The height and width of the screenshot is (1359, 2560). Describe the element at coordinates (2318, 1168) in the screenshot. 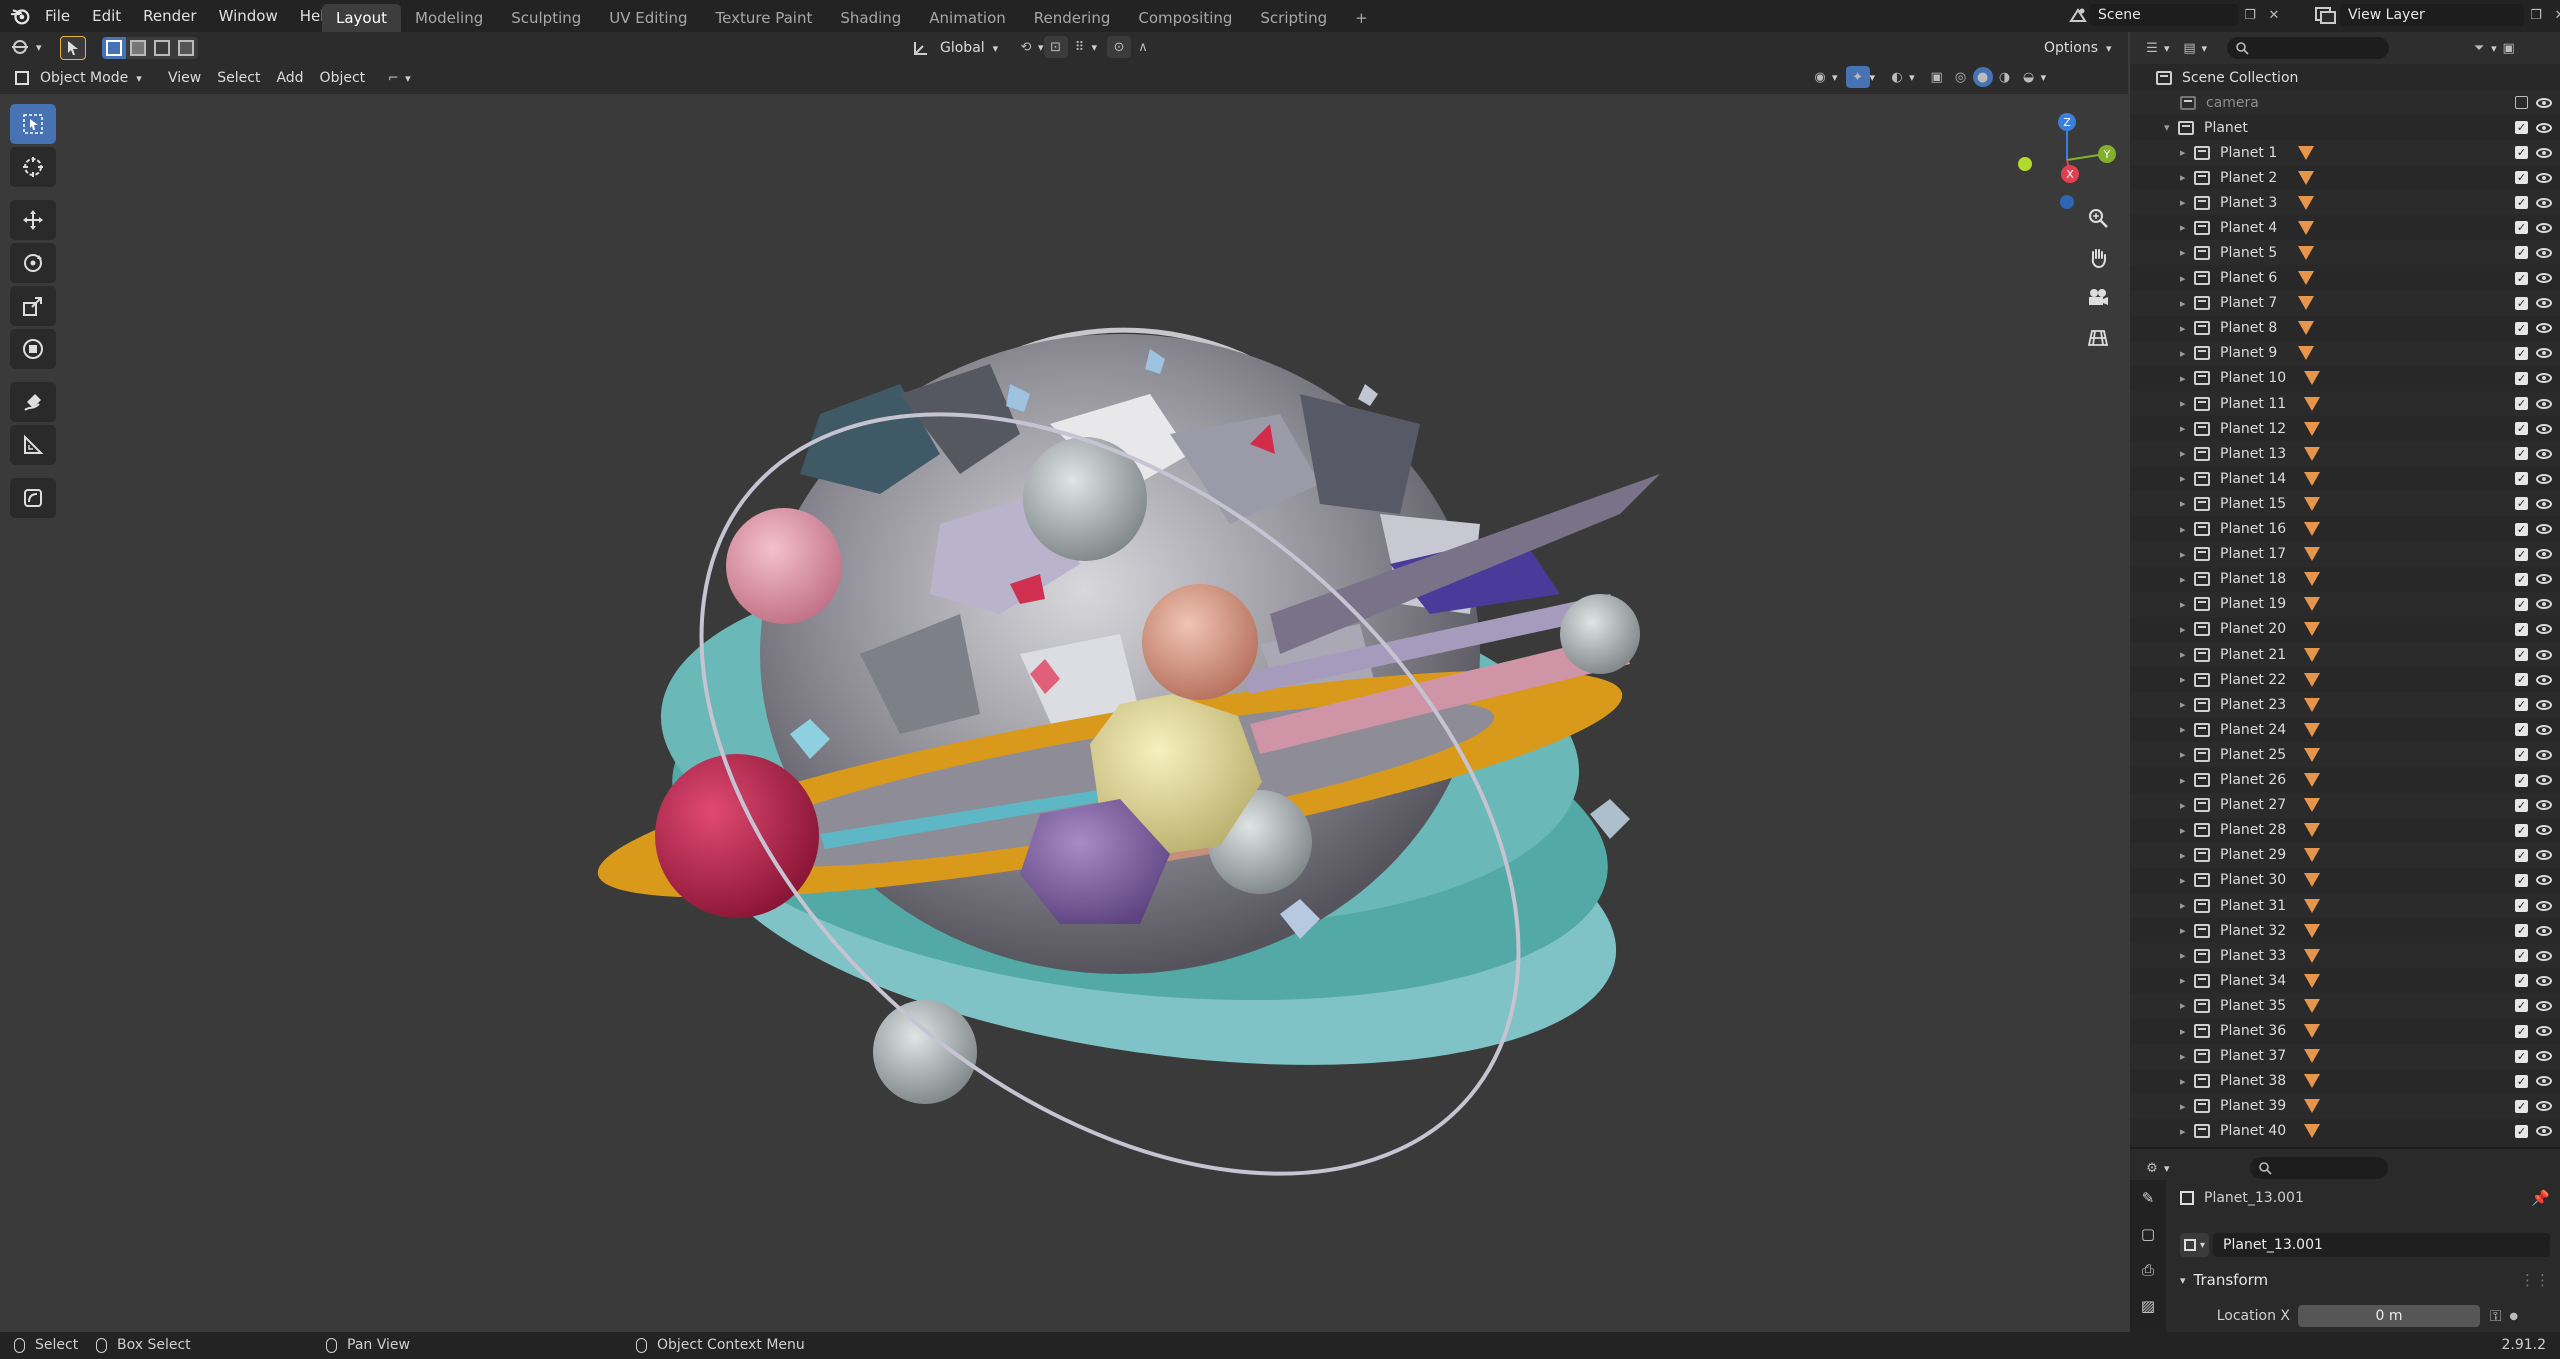

I see `properties-search-input` at that location.